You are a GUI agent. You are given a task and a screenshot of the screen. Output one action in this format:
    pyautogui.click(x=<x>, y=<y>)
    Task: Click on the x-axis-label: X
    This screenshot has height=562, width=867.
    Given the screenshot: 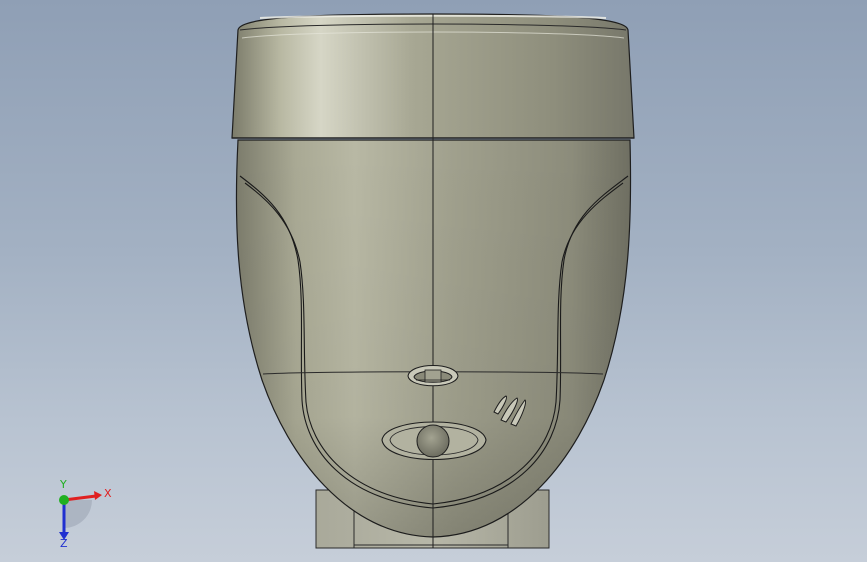 What is the action you would take?
    pyautogui.click(x=108, y=493)
    